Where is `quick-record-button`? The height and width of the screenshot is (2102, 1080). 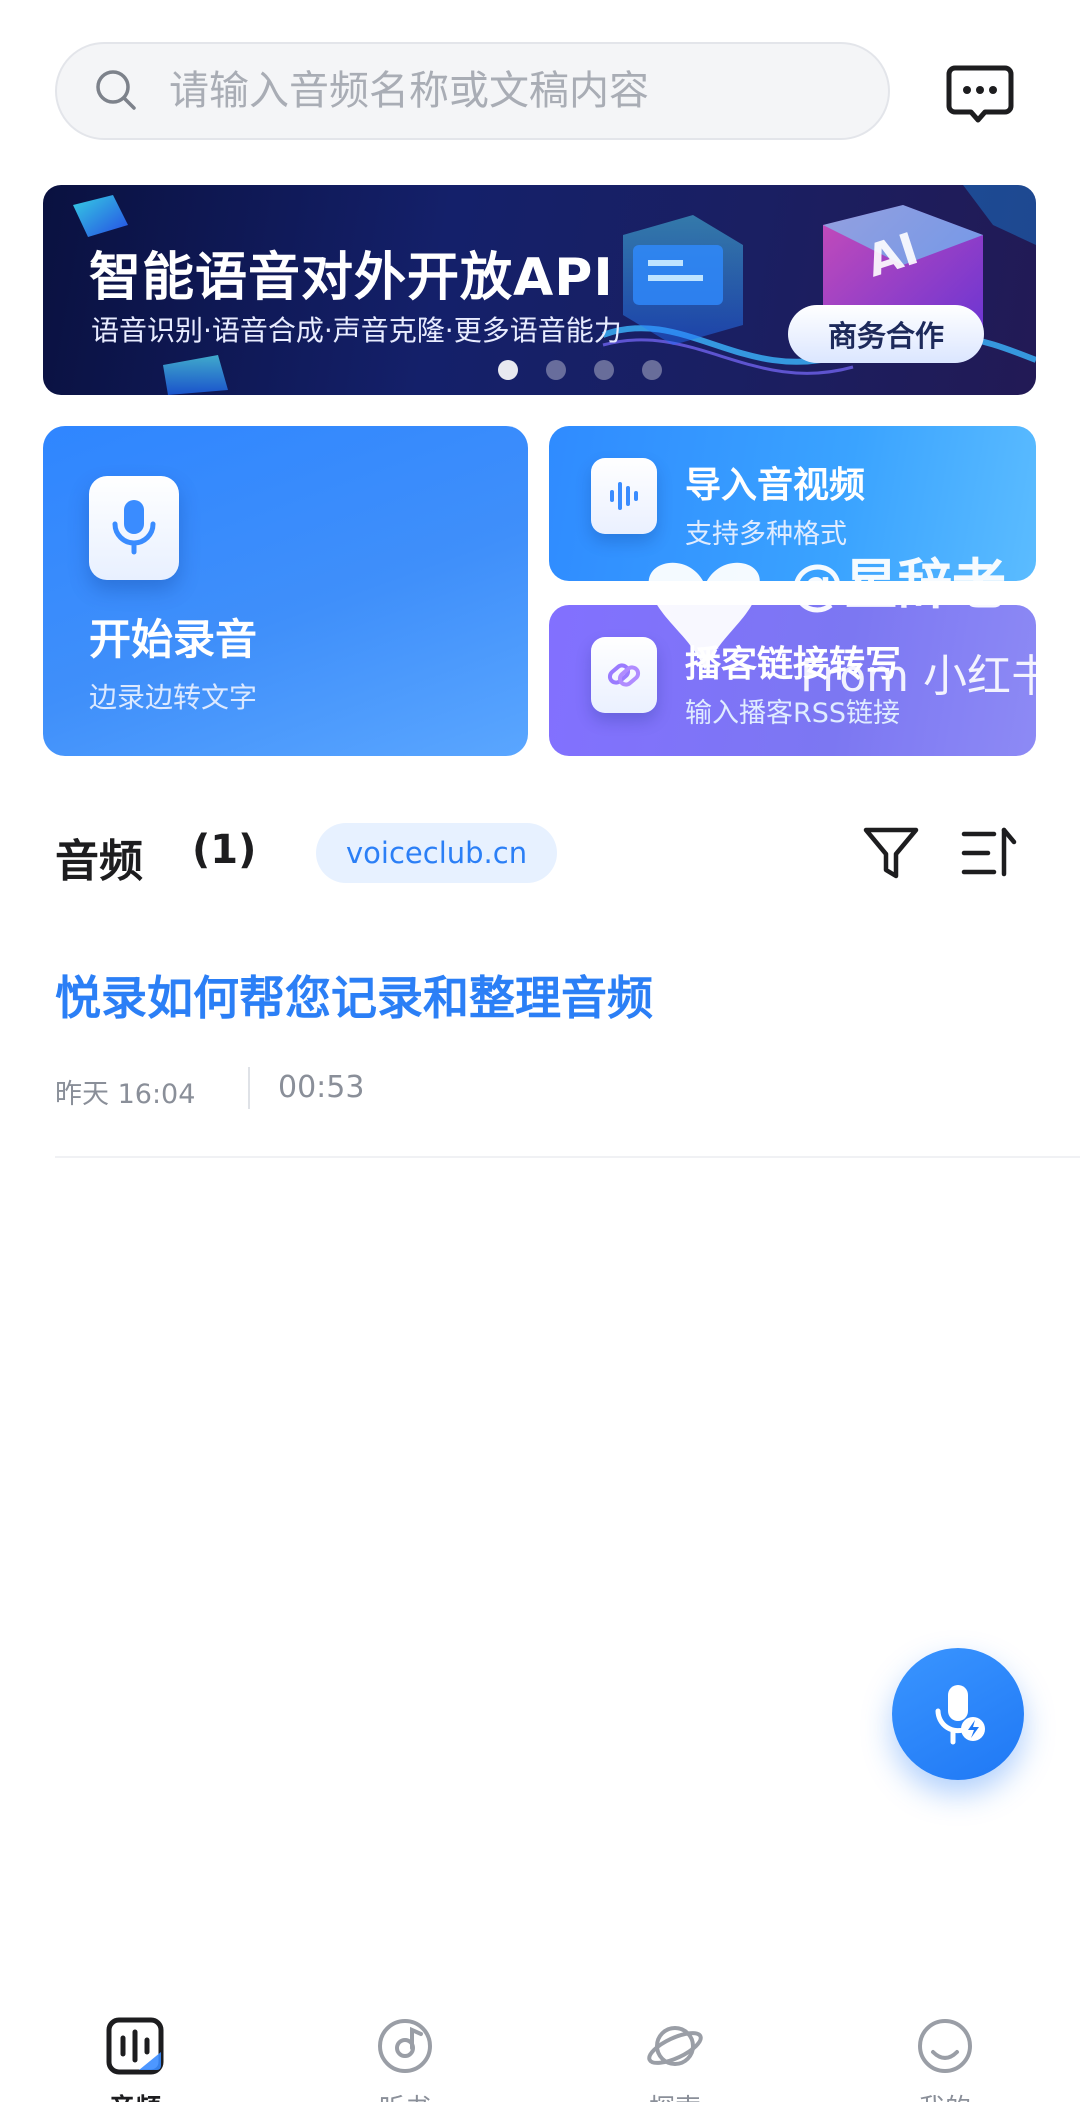
quick-record-button is located at coordinates (958, 1714).